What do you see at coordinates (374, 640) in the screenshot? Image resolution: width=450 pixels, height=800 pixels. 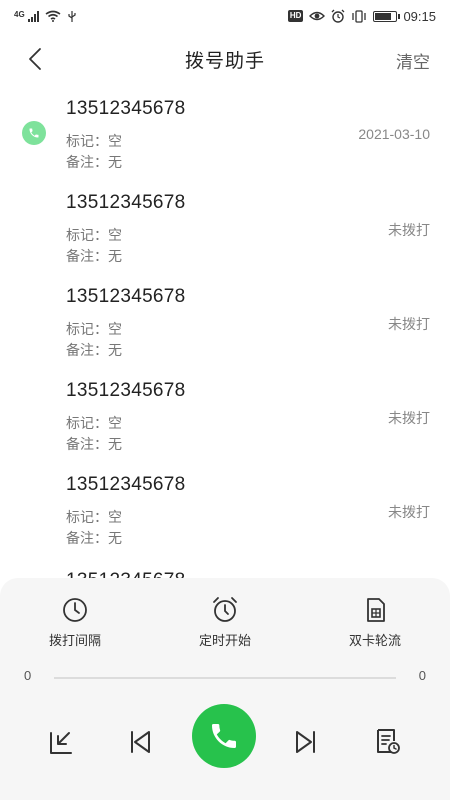 I see `dual-sim-label: 双卡轮流` at bounding box center [374, 640].